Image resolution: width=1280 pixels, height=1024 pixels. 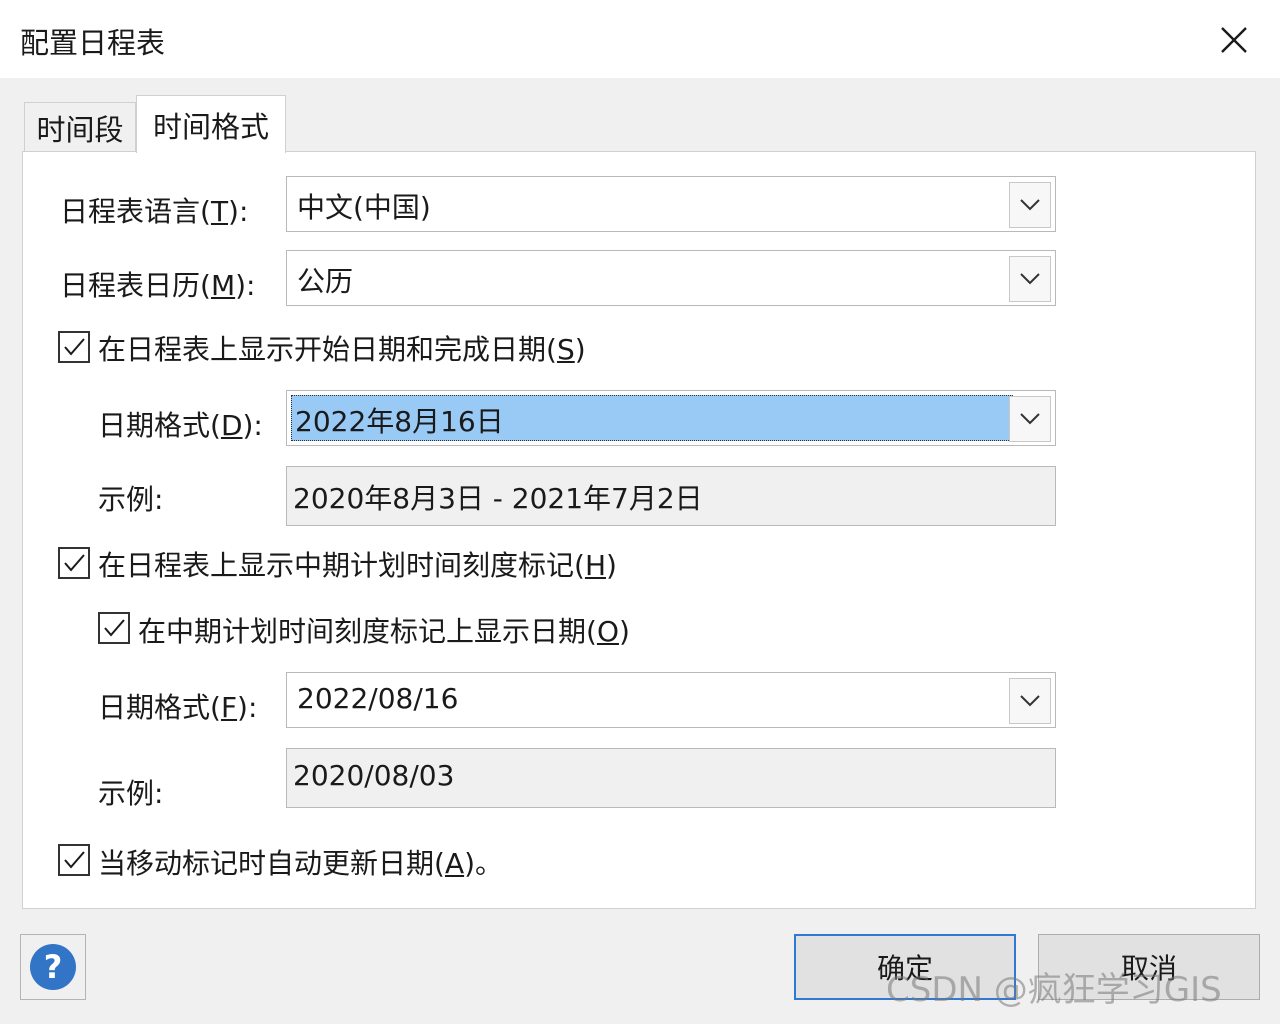 What do you see at coordinates (114, 628) in the screenshot?
I see `show-midterm-date-checkbox` at bounding box center [114, 628].